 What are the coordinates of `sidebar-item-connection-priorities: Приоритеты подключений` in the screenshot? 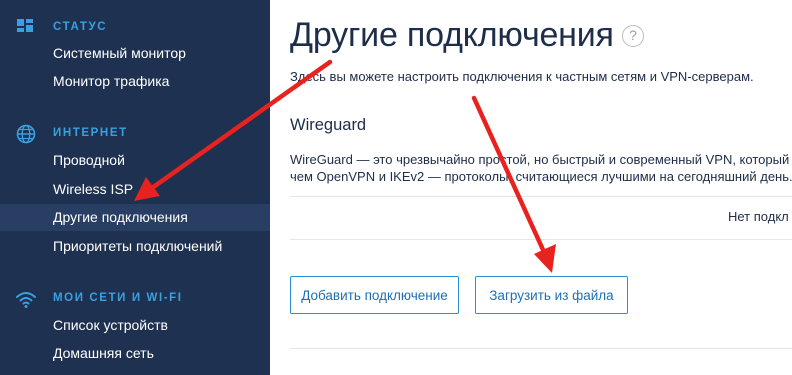 It's located at (135, 246).